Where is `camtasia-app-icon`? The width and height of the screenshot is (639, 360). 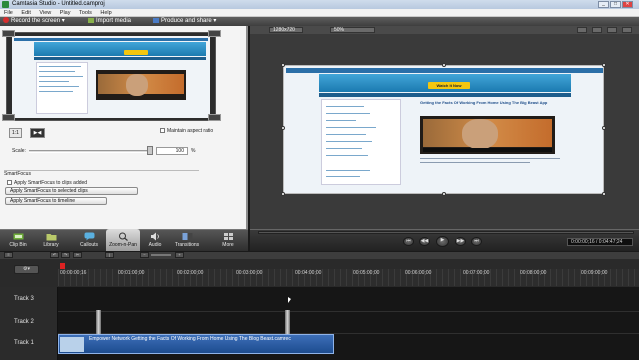
camtasia-app-icon is located at coordinates (5, 4).